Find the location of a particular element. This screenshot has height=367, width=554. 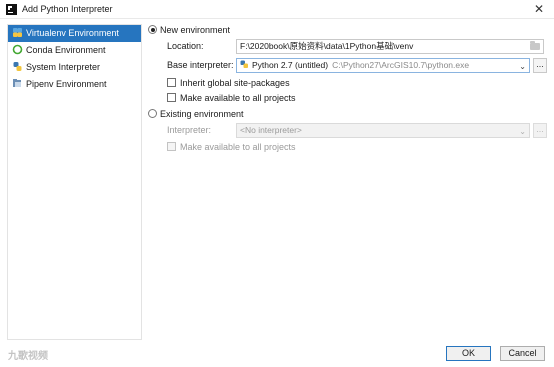

close-icon: ✕ is located at coordinates (539, 9).